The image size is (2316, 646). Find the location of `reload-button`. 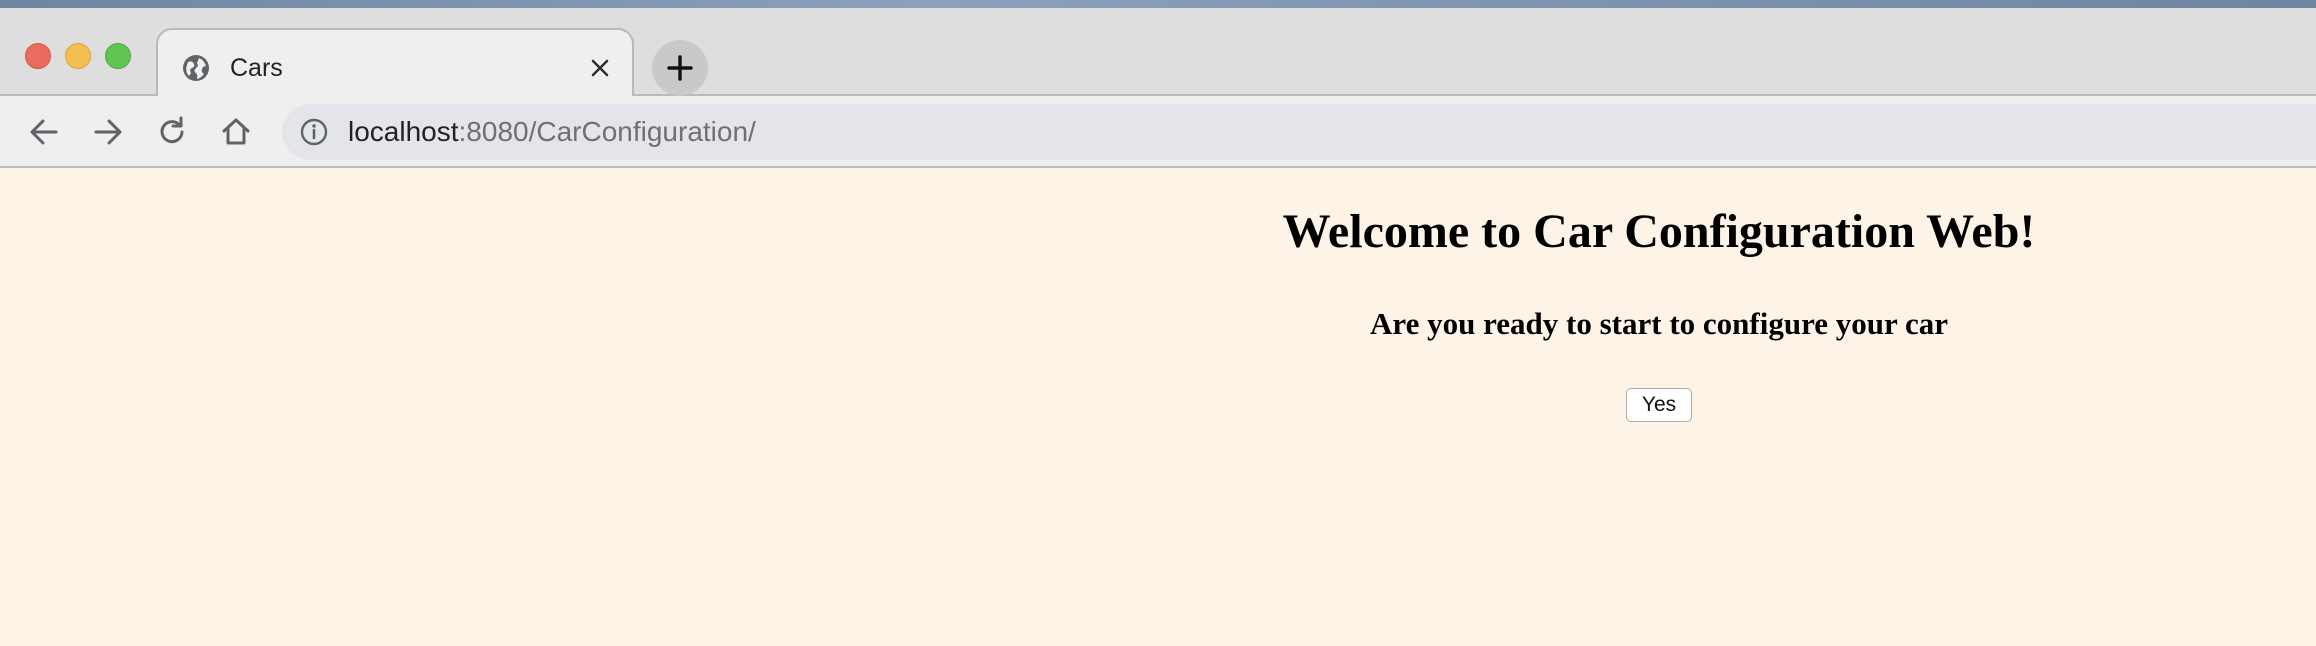

reload-button is located at coordinates (172, 132).